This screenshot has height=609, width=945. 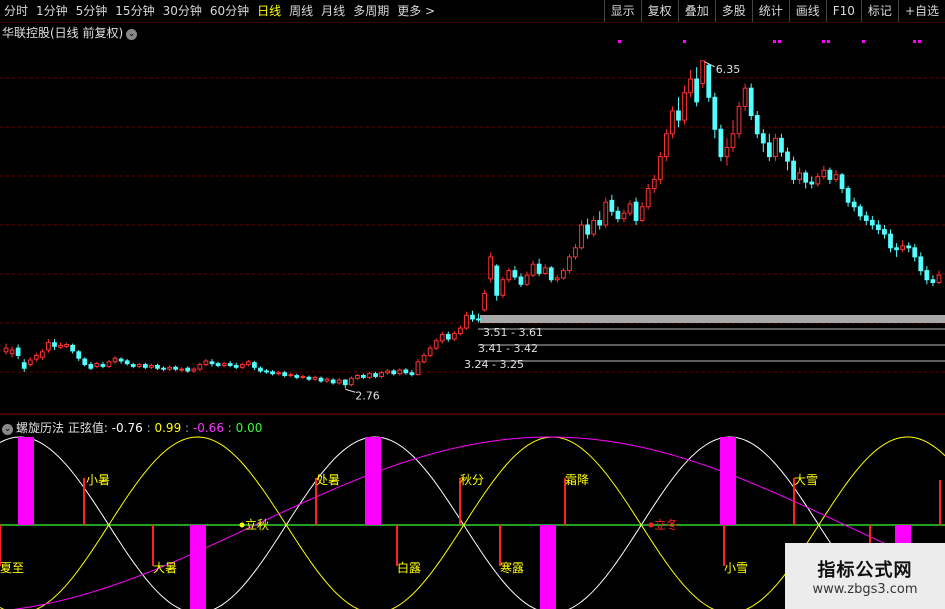 What do you see at coordinates (513, 332) in the screenshot?
I see `zone-label: 3.51 - 3.61` at bounding box center [513, 332].